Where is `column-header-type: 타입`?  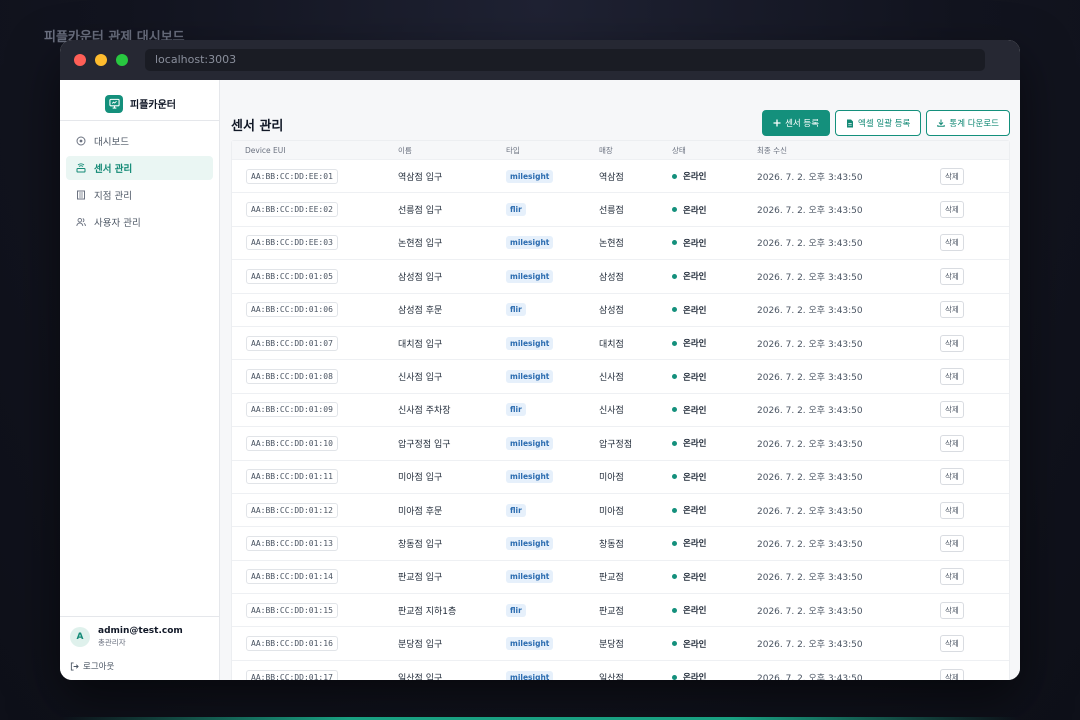
column-header-type: 타입 is located at coordinates (552, 150).